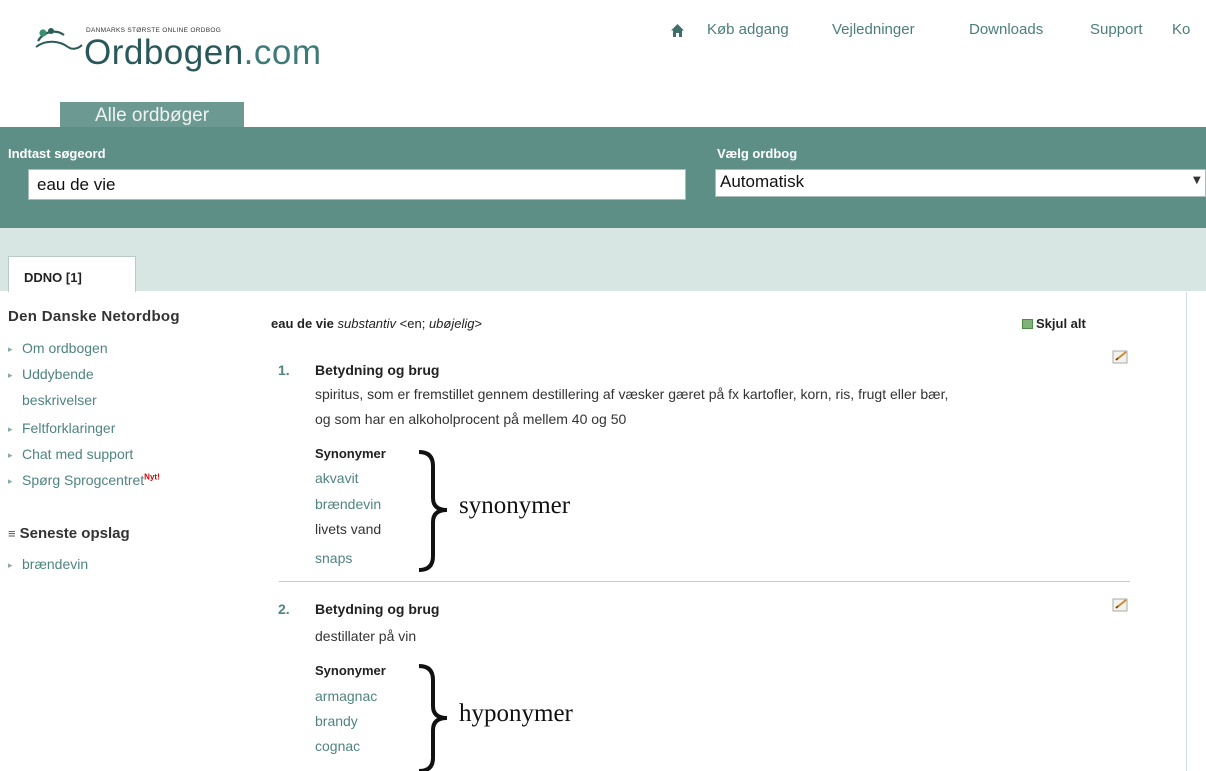 This screenshot has width=1206, height=771. I want to click on search-label-text: Indtast søgeord, so click(57, 153).